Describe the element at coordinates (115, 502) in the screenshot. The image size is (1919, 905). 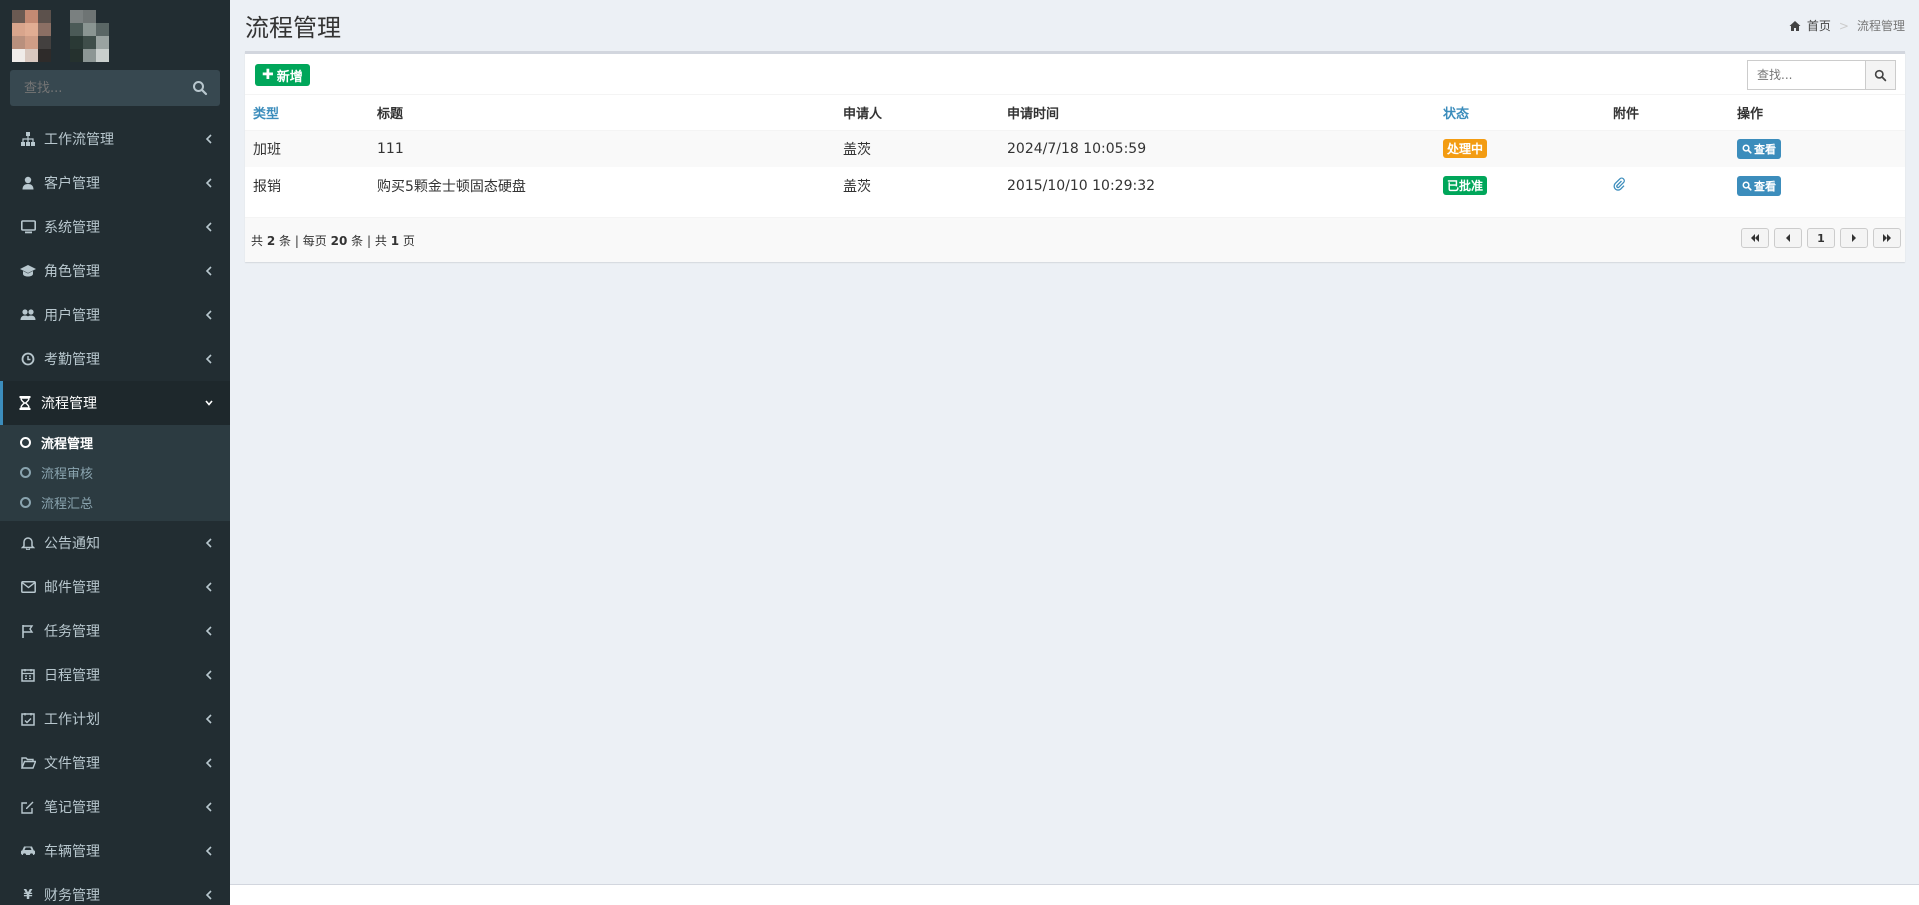
I see `submenu-item-process-summary: 流程汇总` at that location.